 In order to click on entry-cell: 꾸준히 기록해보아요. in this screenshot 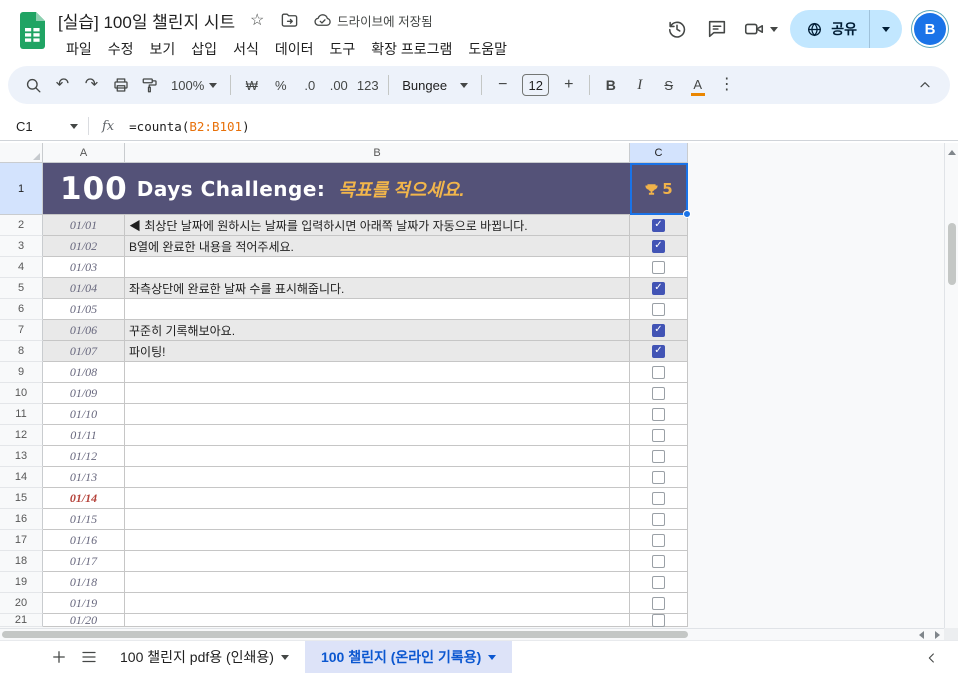, I will do `click(377, 330)`.